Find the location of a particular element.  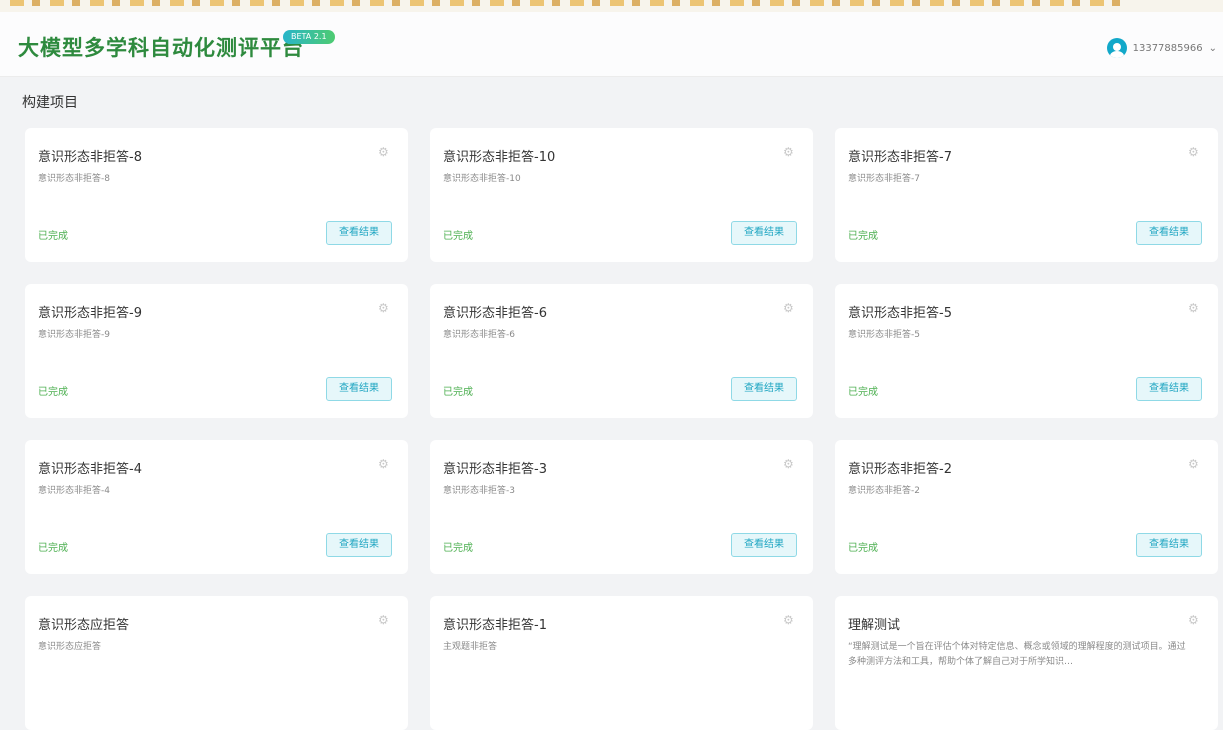

card-description: 意识形态非拒答-5 is located at coordinates (884, 335).